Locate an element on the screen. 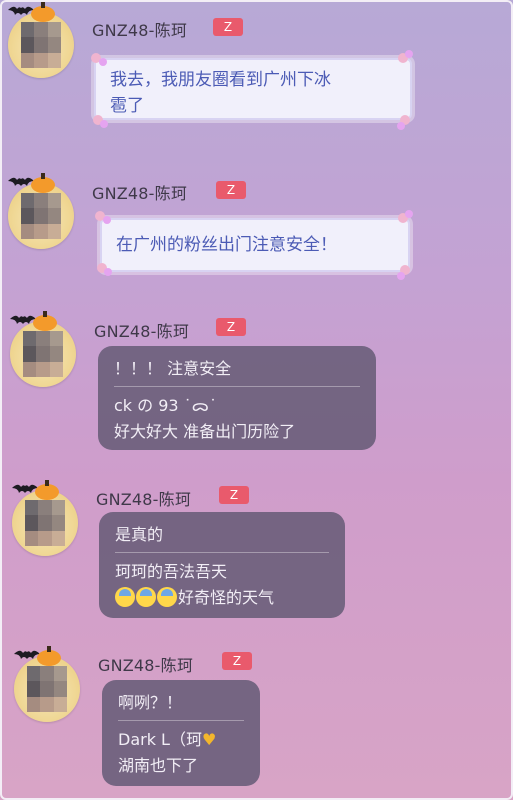 The height and width of the screenshot is (800, 513). quoted-message: 是真的 is located at coordinates (222, 537).